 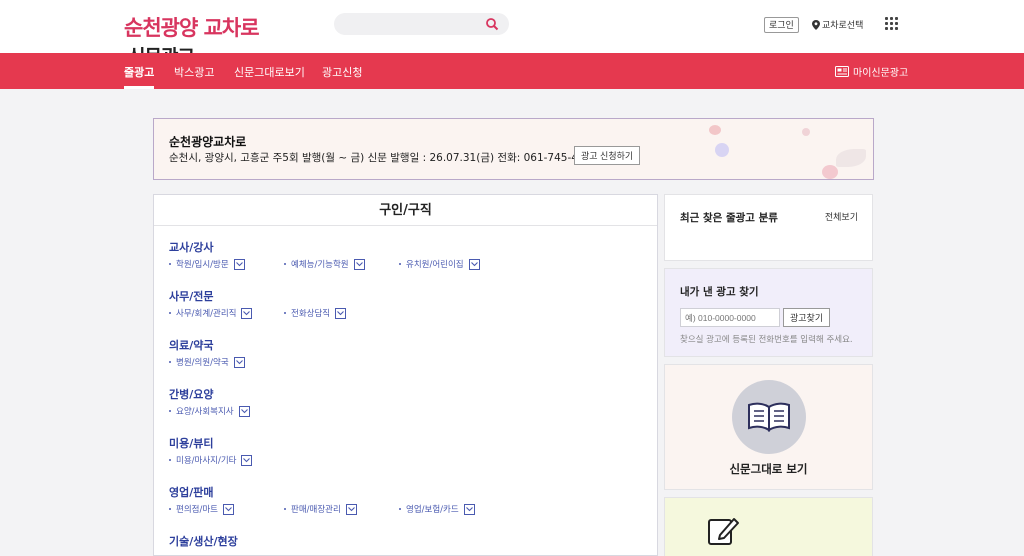 What do you see at coordinates (512, 71) in the screenshot?
I see `main-nav: 줄광고 박스광고 신문그대로보기 광고신청 마이신문광고` at bounding box center [512, 71].